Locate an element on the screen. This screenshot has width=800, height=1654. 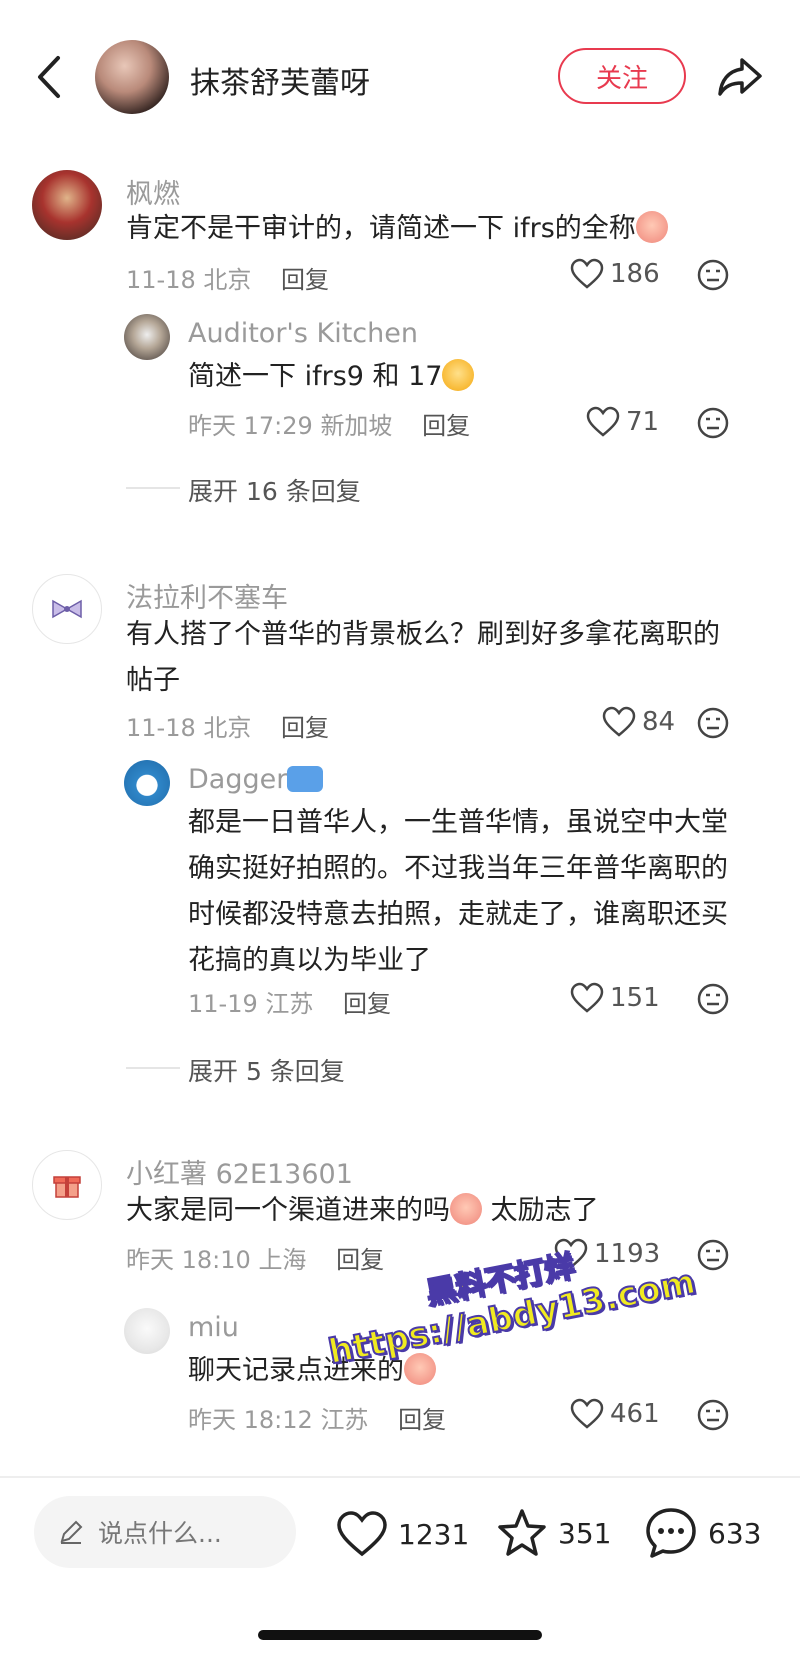
like-button: 151 is located at coordinates (615, 998).